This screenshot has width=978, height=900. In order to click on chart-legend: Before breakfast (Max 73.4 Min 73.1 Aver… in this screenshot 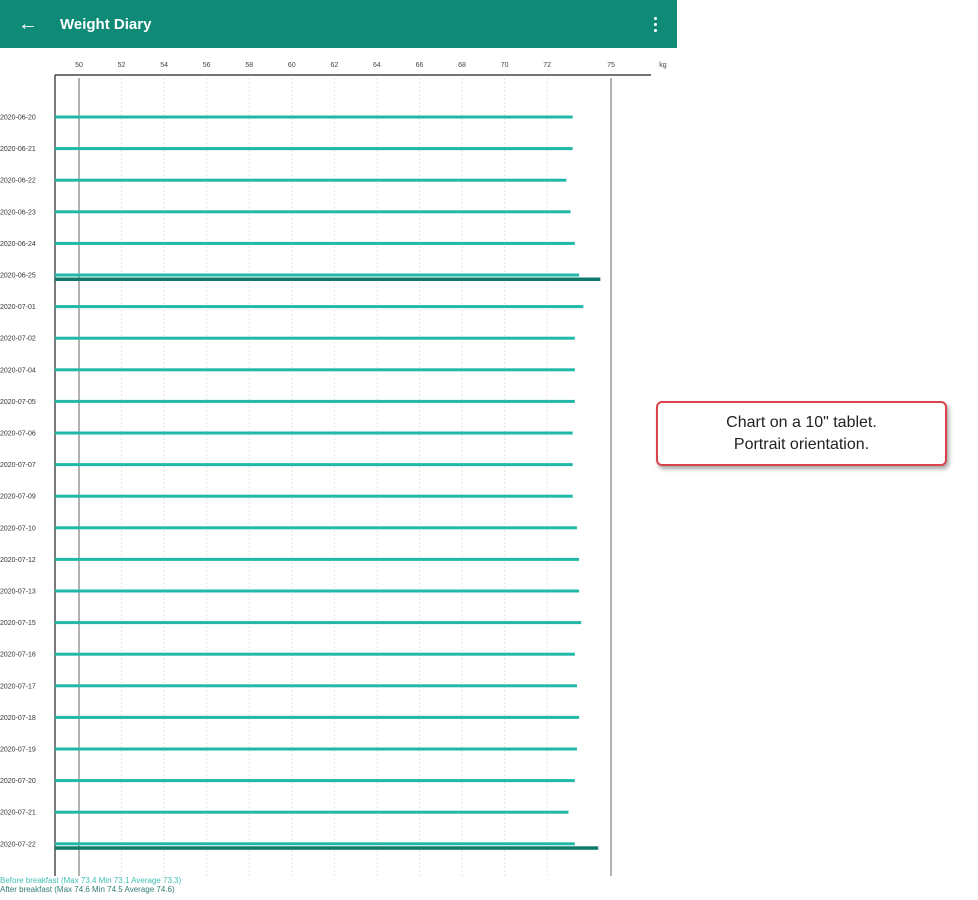, I will do `click(90, 885)`.